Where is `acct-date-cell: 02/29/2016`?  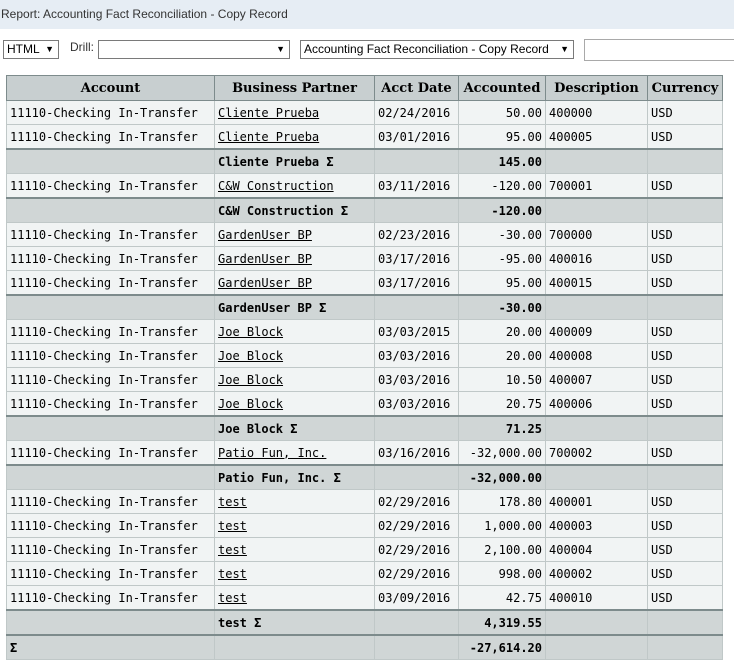 acct-date-cell: 02/29/2016 is located at coordinates (416, 573).